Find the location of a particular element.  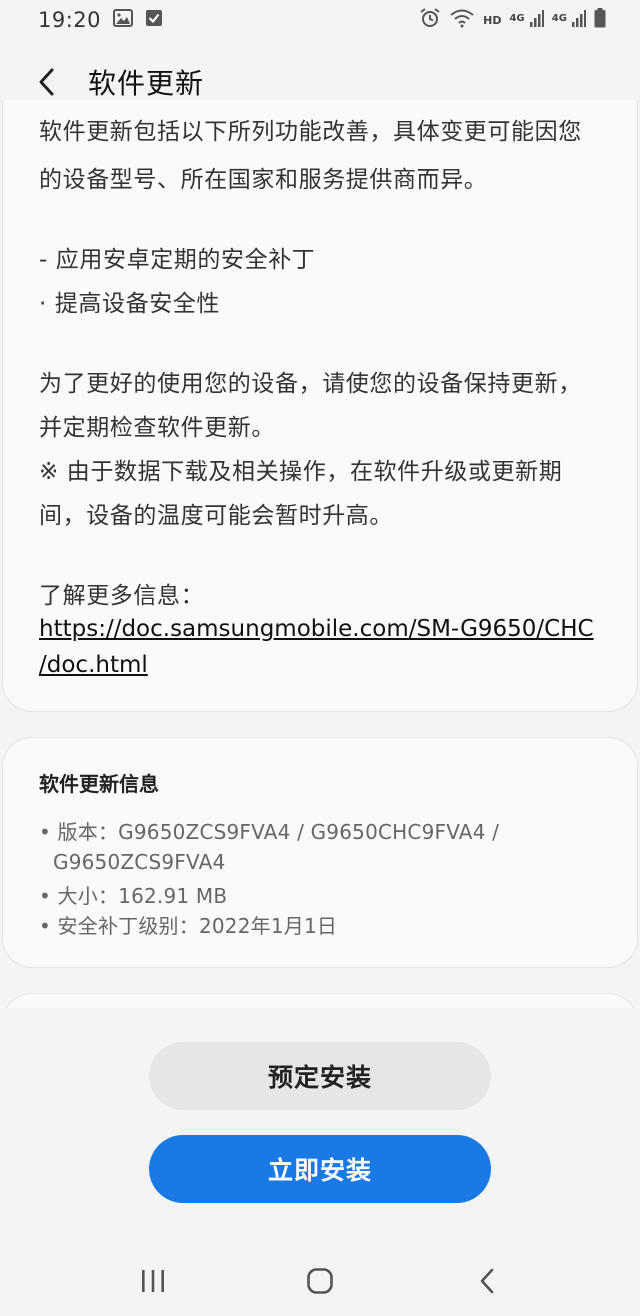

description-line: 软件更新包括以下所列功能改善，具体变更可能因您 is located at coordinates (310, 132).